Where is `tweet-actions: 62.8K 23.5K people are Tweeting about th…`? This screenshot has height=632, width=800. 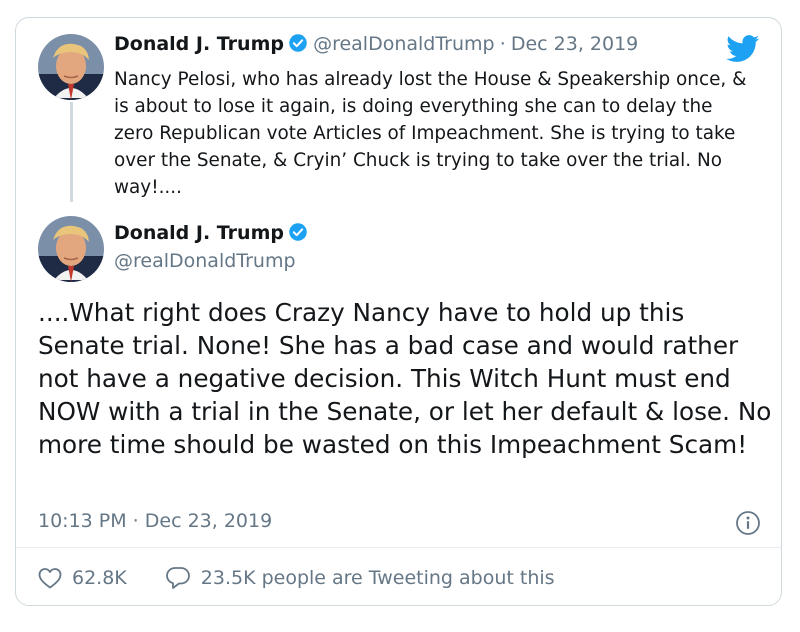
tweet-actions: 62.8K 23.5K people are Tweeting about th… is located at coordinates (296, 578).